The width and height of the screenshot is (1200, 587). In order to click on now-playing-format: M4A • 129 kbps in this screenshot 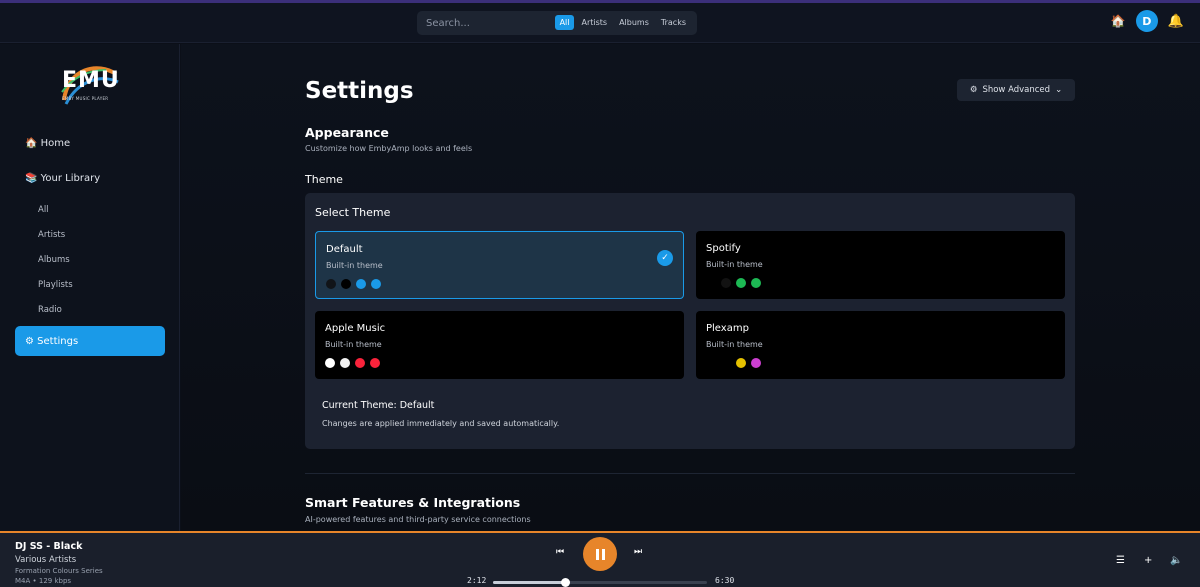, I will do `click(43, 581)`.